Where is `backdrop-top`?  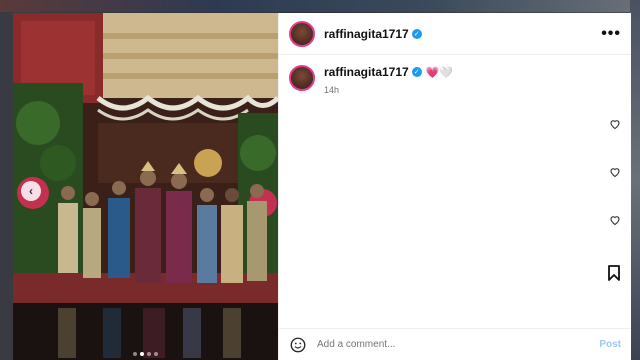 backdrop-top is located at coordinates (320, 6).